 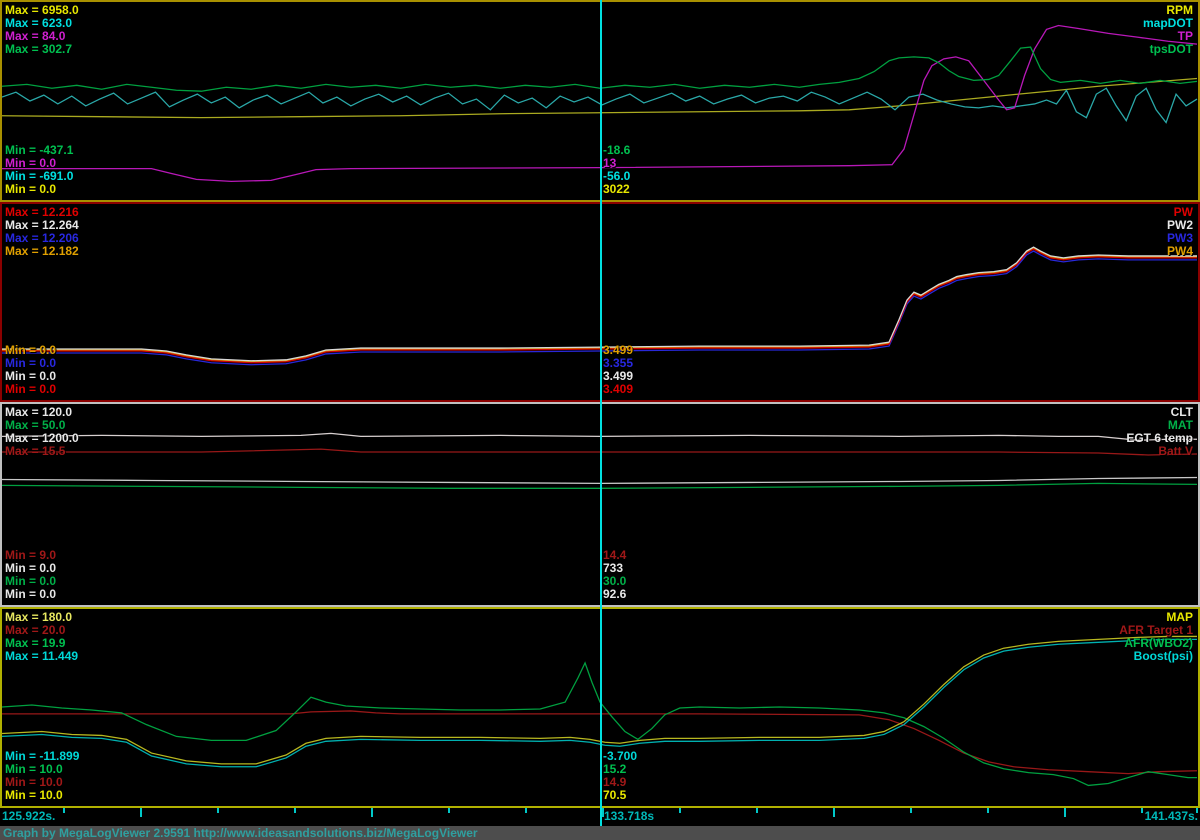 What do you see at coordinates (42, 656) in the screenshot?
I see `max-label: Max = 11.449` at bounding box center [42, 656].